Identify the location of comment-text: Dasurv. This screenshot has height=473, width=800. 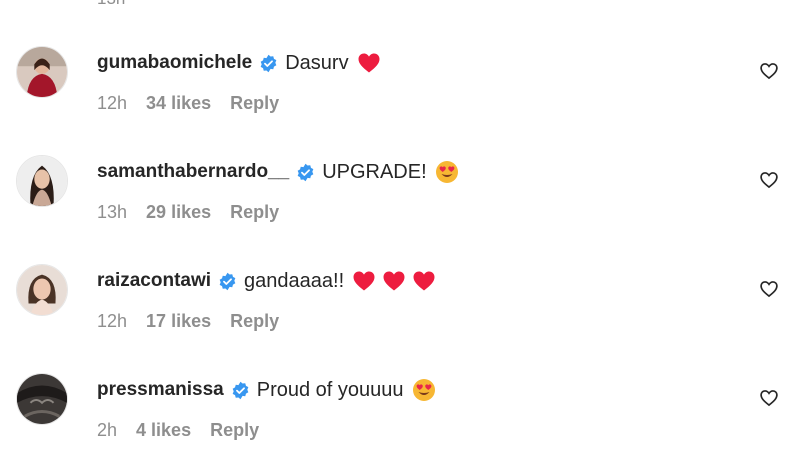
(317, 62).